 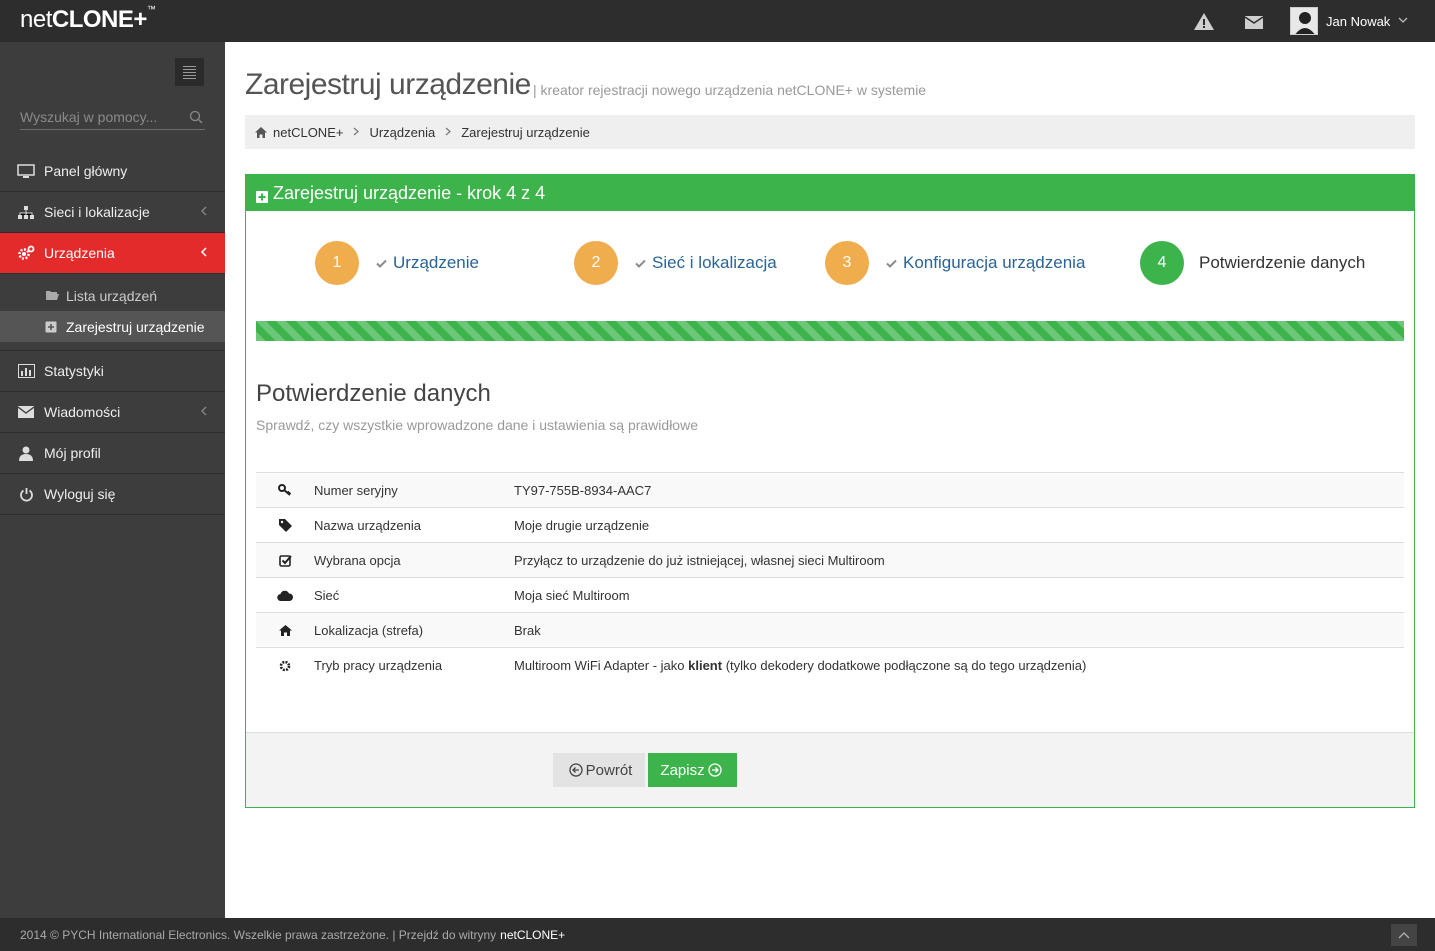 I want to click on sidebar-item-dashboard: Panel główny, so click(x=112, y=171).